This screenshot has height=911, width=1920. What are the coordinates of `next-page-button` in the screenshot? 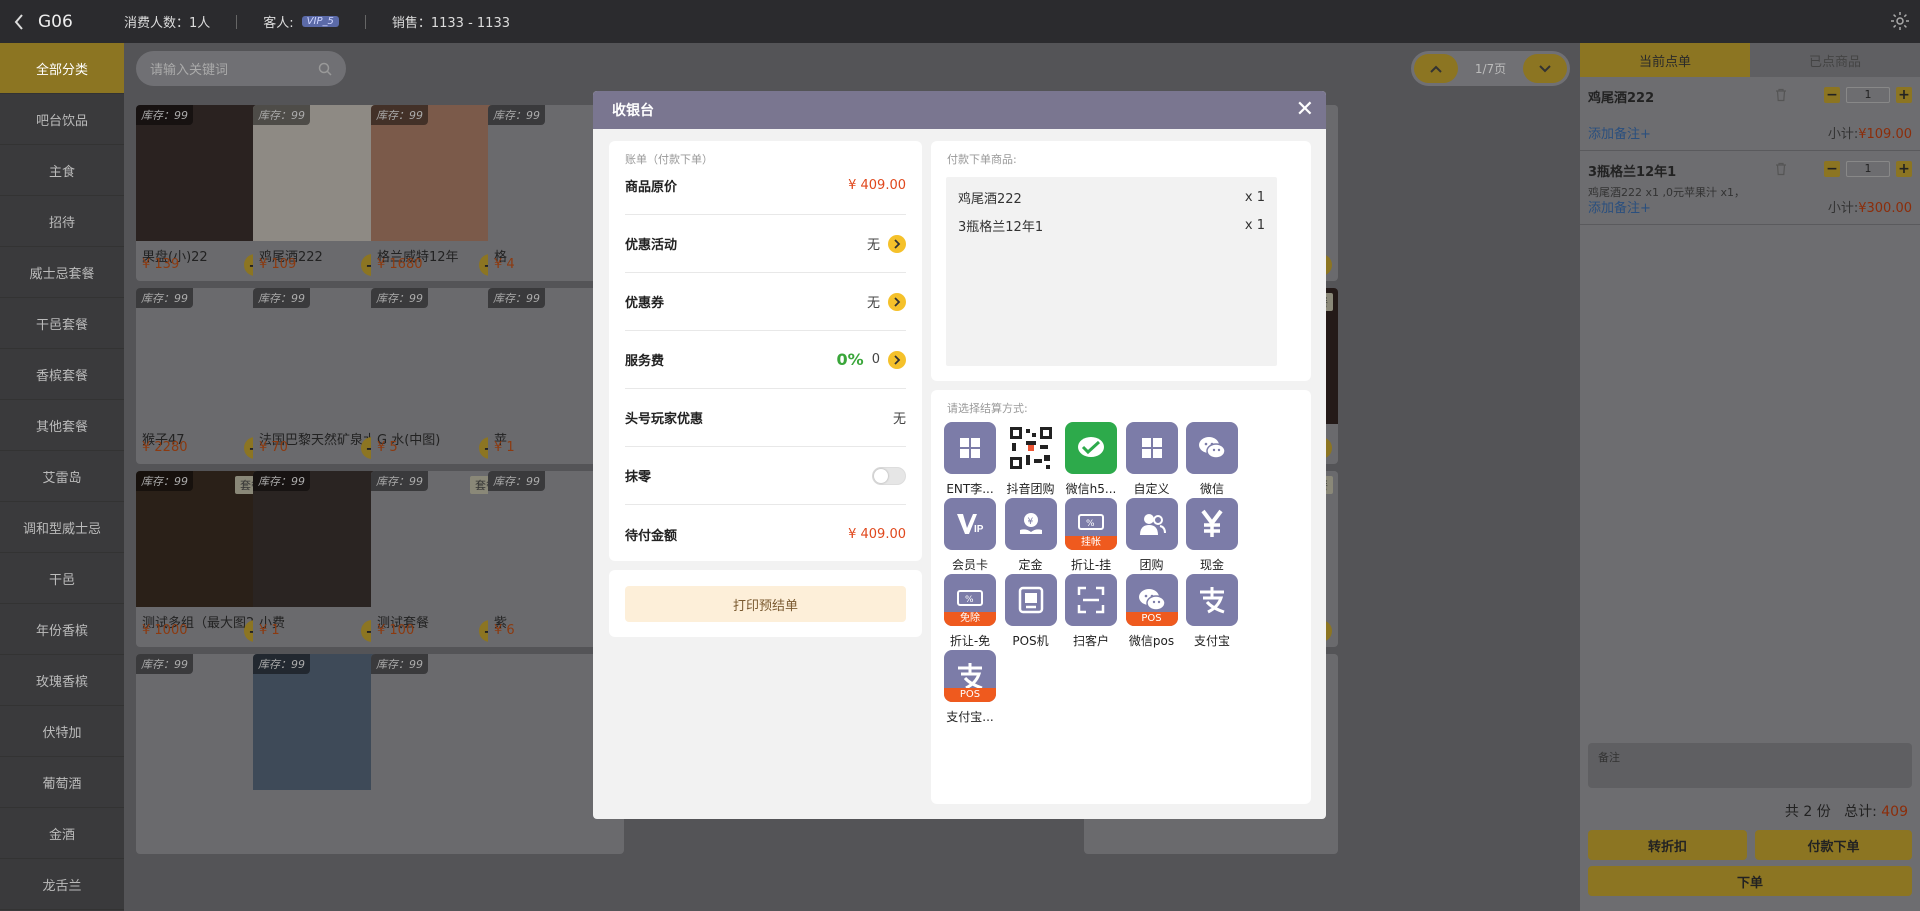 It's located at (1544, 68).